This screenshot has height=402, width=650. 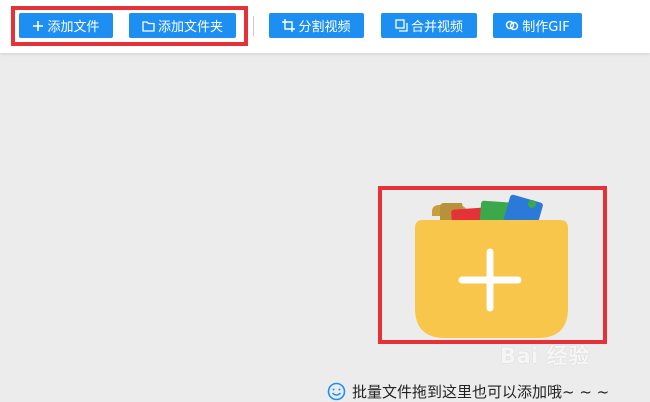 What do you see at coordinates (336, 391) in the screenshot?
I see `smile-icon` at bounding box center [336, 391].